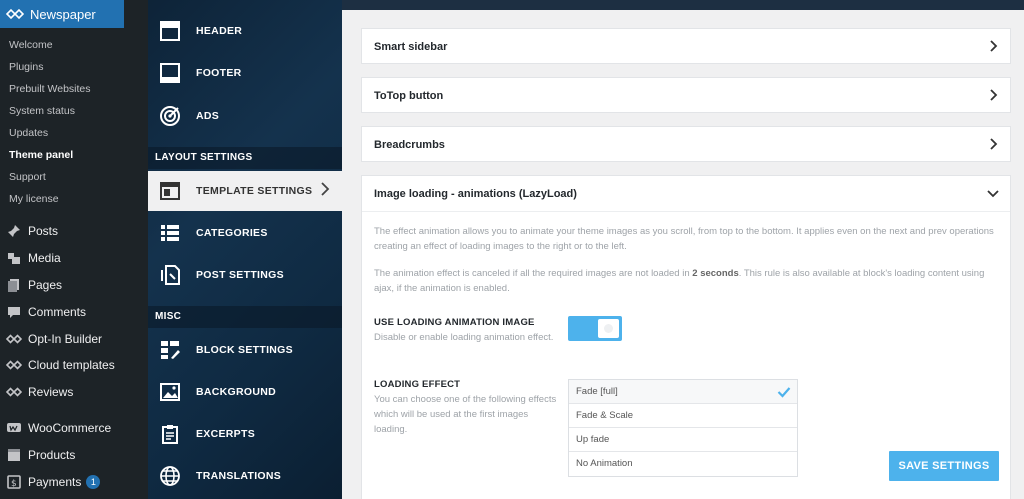 This screenshot has width=1024, height=499. Describe the element at coordinates (409, 145) in the screenshot. I see `section-title: Breadcrumbs` at that location.